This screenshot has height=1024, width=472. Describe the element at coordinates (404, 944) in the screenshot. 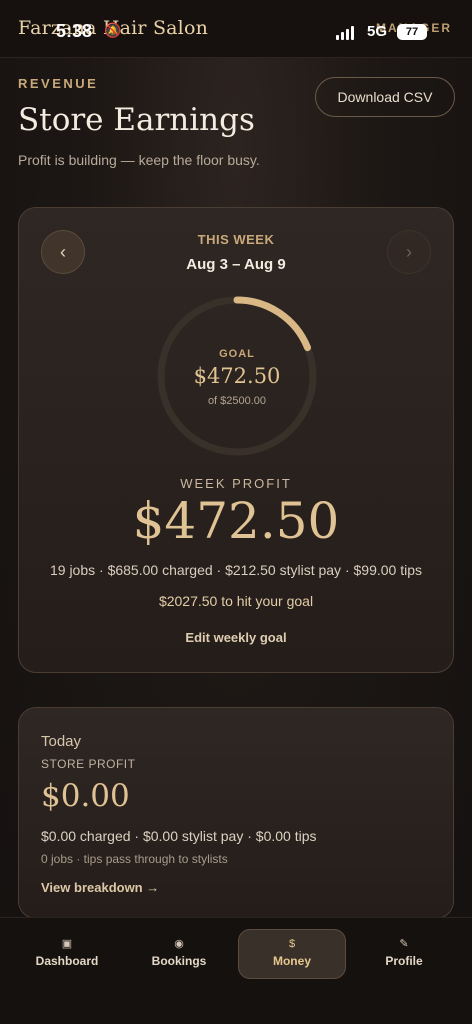

I see `profile-icon: ✎` at that location.